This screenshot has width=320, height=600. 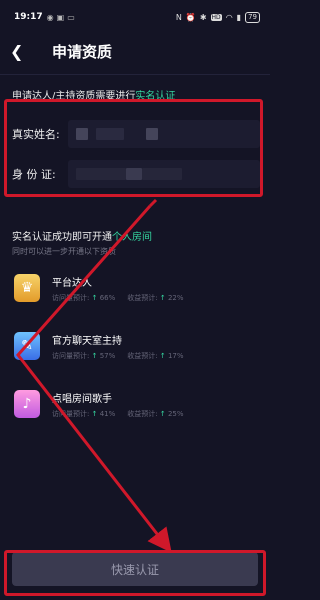 I want to click on benefit-stats: 访问量预计: ↑ 66% 收益预计: ↑ 22%, so click(x=118, y=298).